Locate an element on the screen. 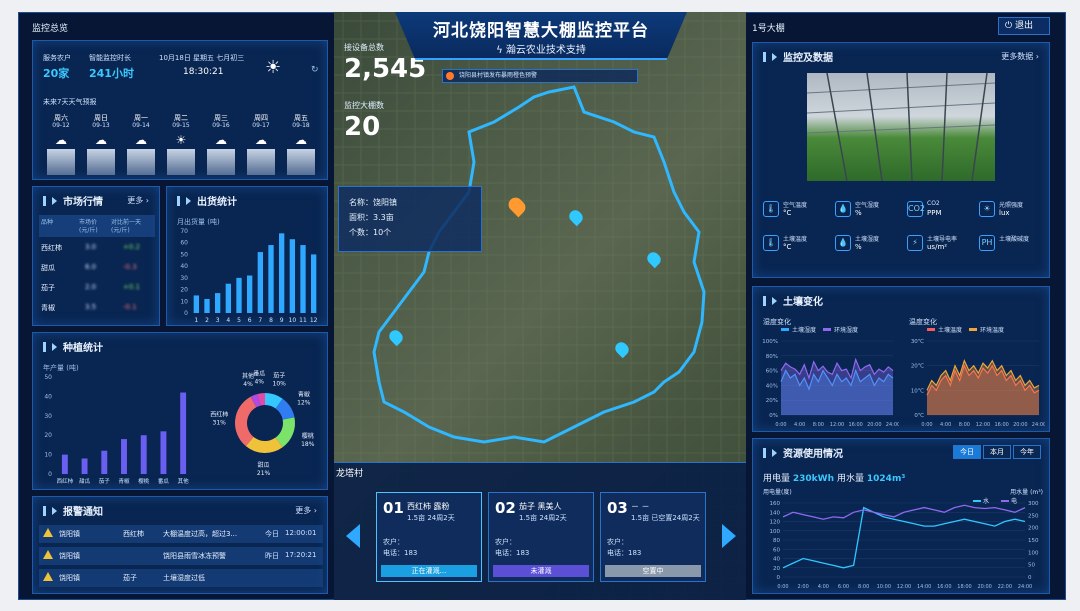 The height and width of the screenshot is (611, 1080). sensor-icon: ☀ is located at coordinates (987, 209).